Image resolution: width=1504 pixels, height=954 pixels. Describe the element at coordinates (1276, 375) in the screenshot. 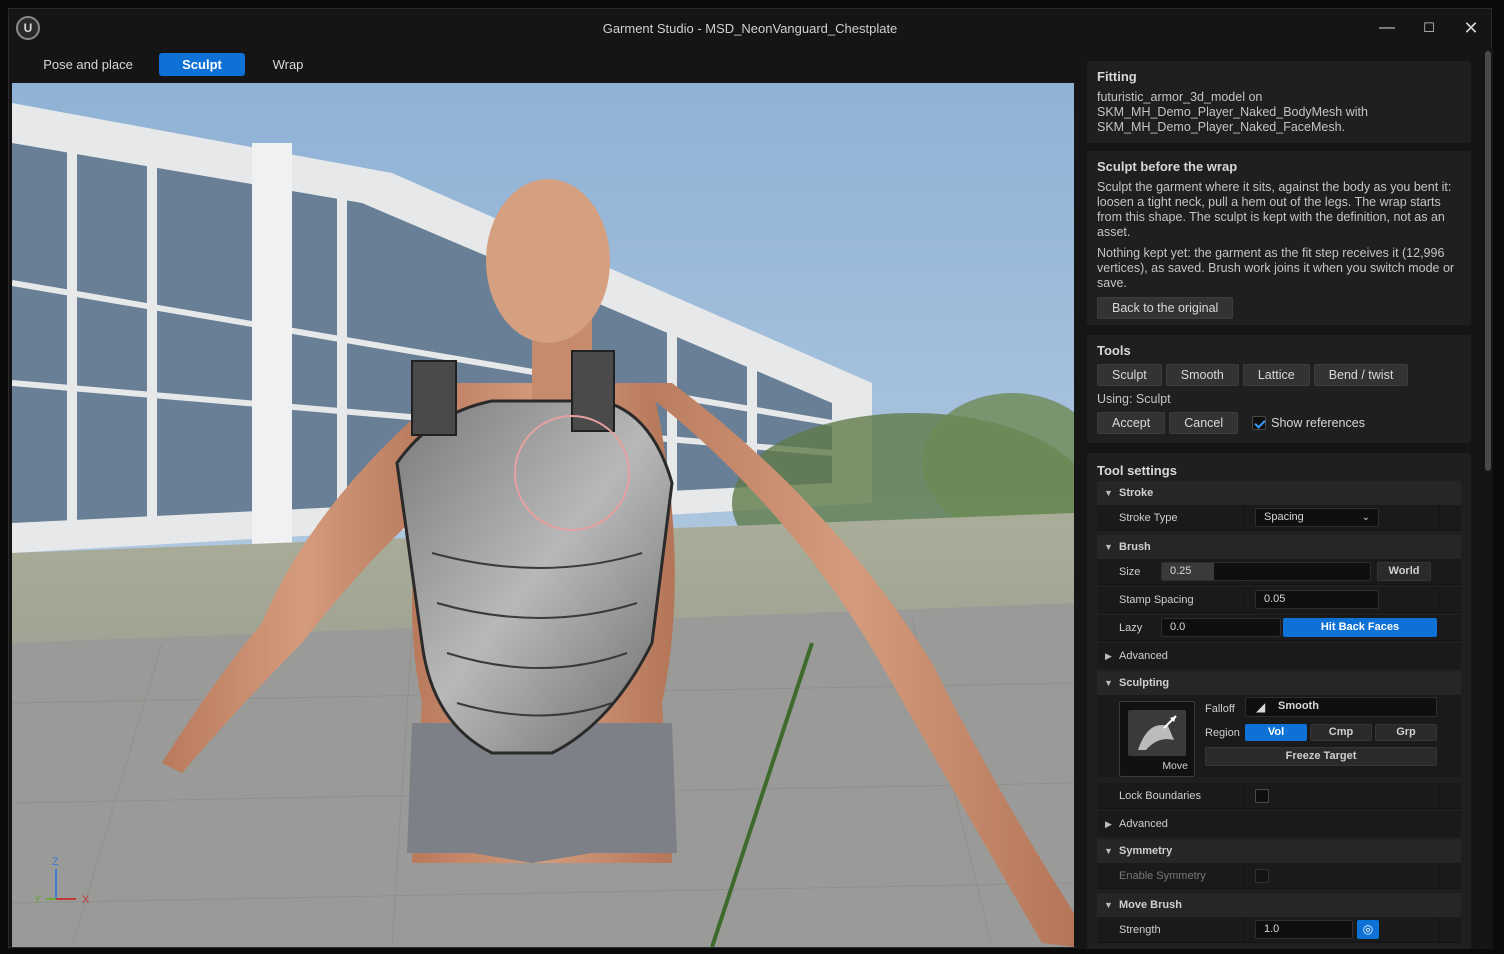

I see `tool-lattice-button: Lattice` at that location.